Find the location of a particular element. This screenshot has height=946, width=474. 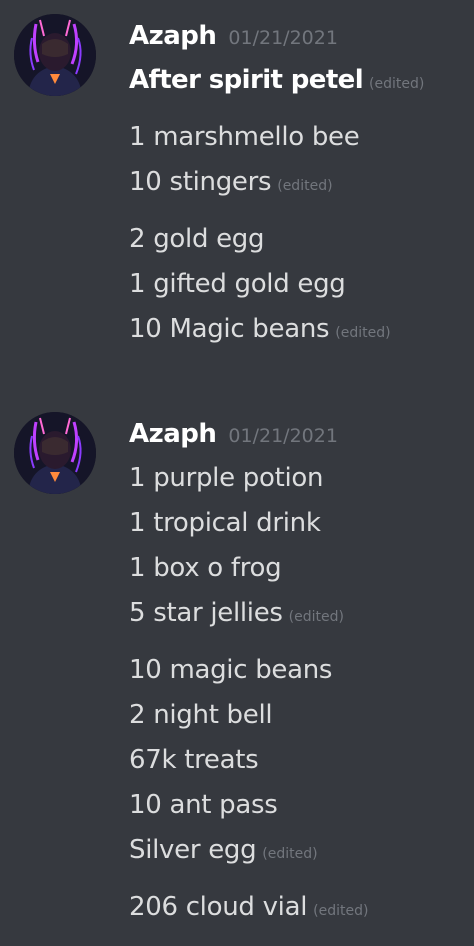

message-line: 10 ant pass is located at coordinates (301, 805).